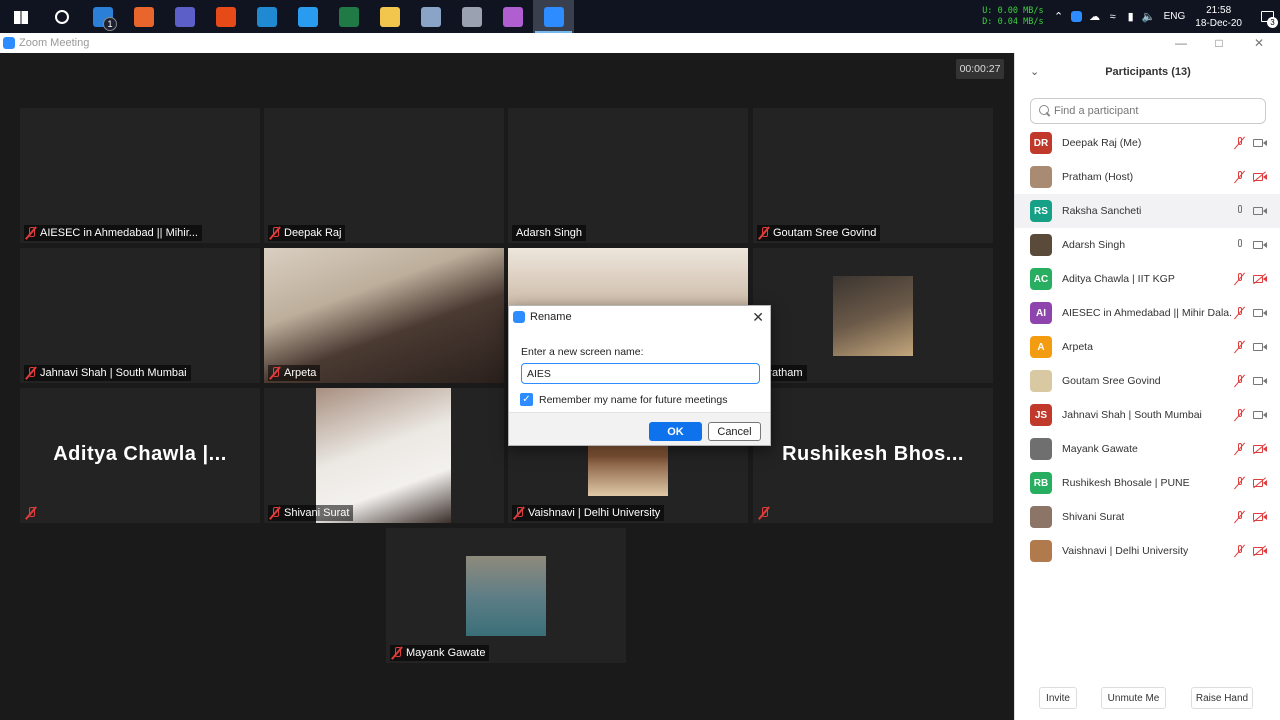  I want to click on participant-row: Shivani Surat, so click(1147, 517).